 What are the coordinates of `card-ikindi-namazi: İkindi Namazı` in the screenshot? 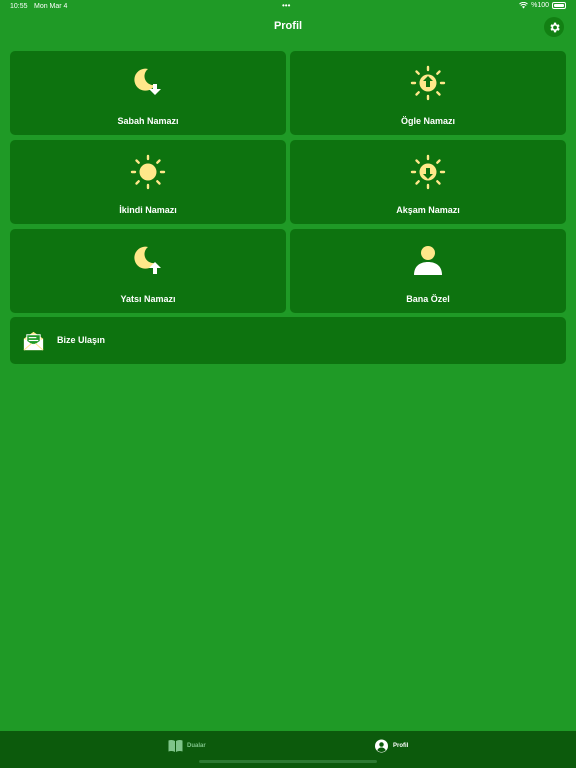 It's located at (148, 182).